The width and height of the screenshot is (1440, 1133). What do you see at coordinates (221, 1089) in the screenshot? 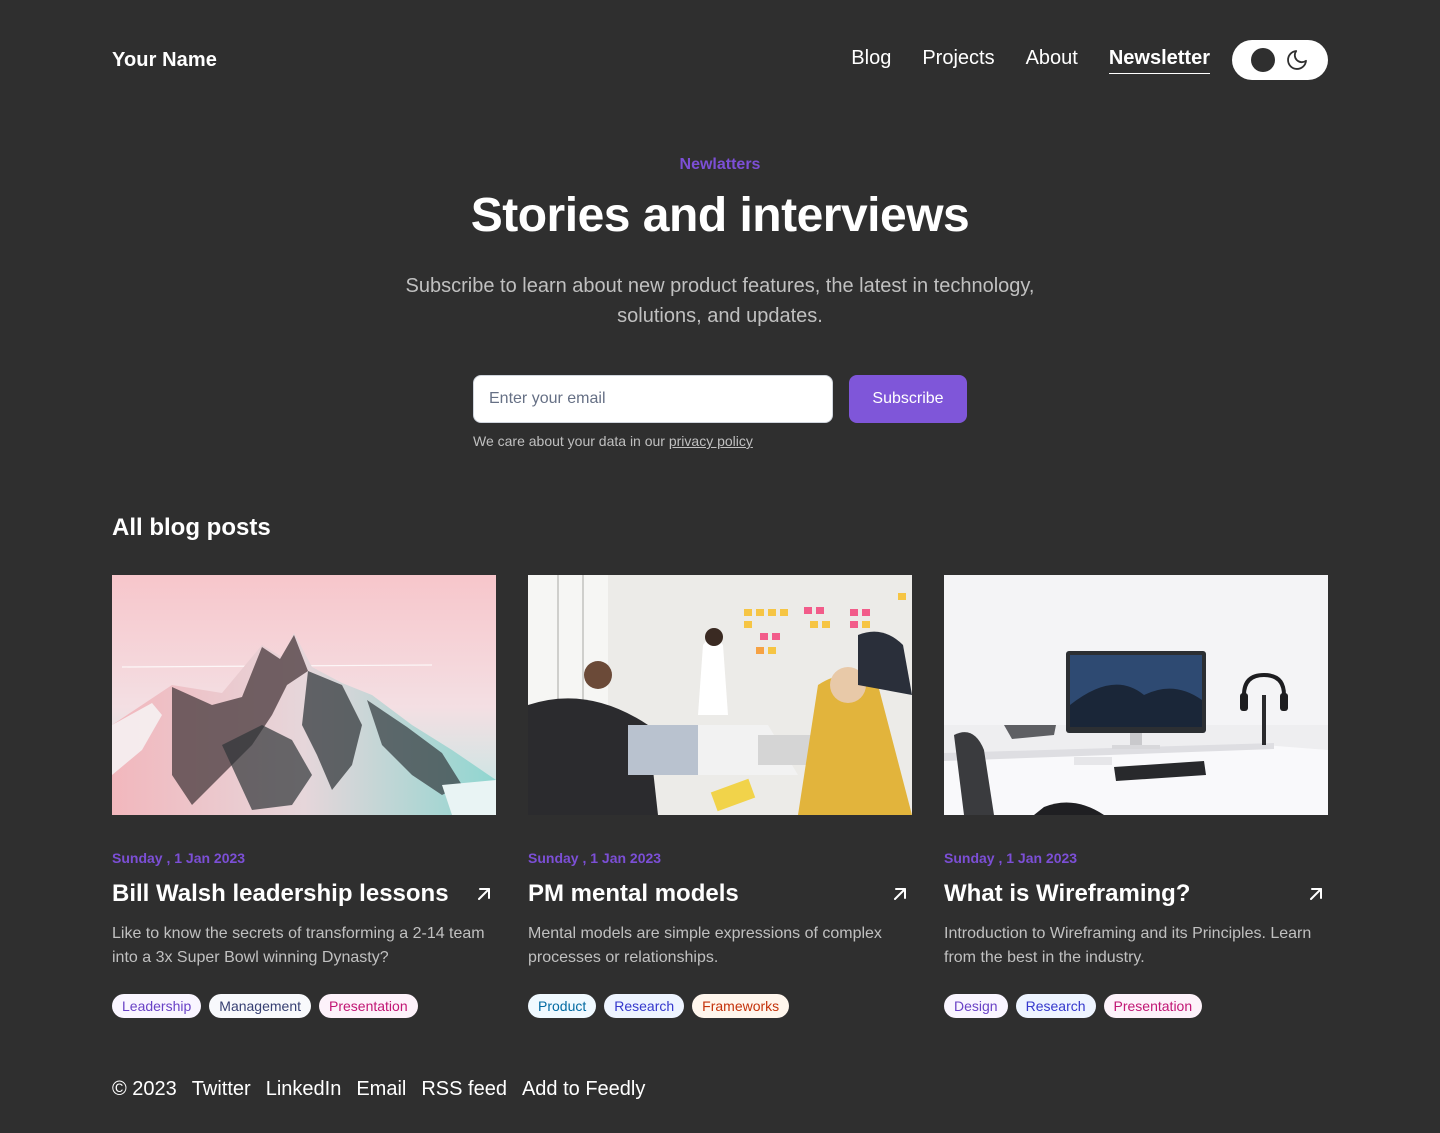
I see `footer-link-twitter: Twitter` at bounding box center [221, 1089].